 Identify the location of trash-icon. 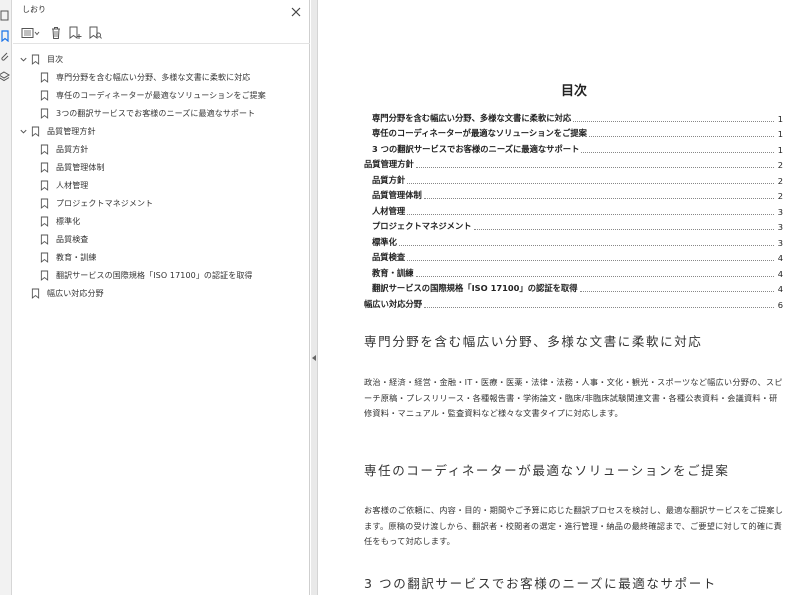
(56, 33).